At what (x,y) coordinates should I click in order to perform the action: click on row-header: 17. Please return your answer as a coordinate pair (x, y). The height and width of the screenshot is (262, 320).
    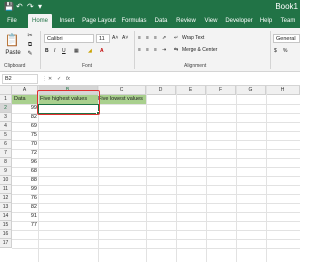
    Looking at the image, I should click on (6, 243).